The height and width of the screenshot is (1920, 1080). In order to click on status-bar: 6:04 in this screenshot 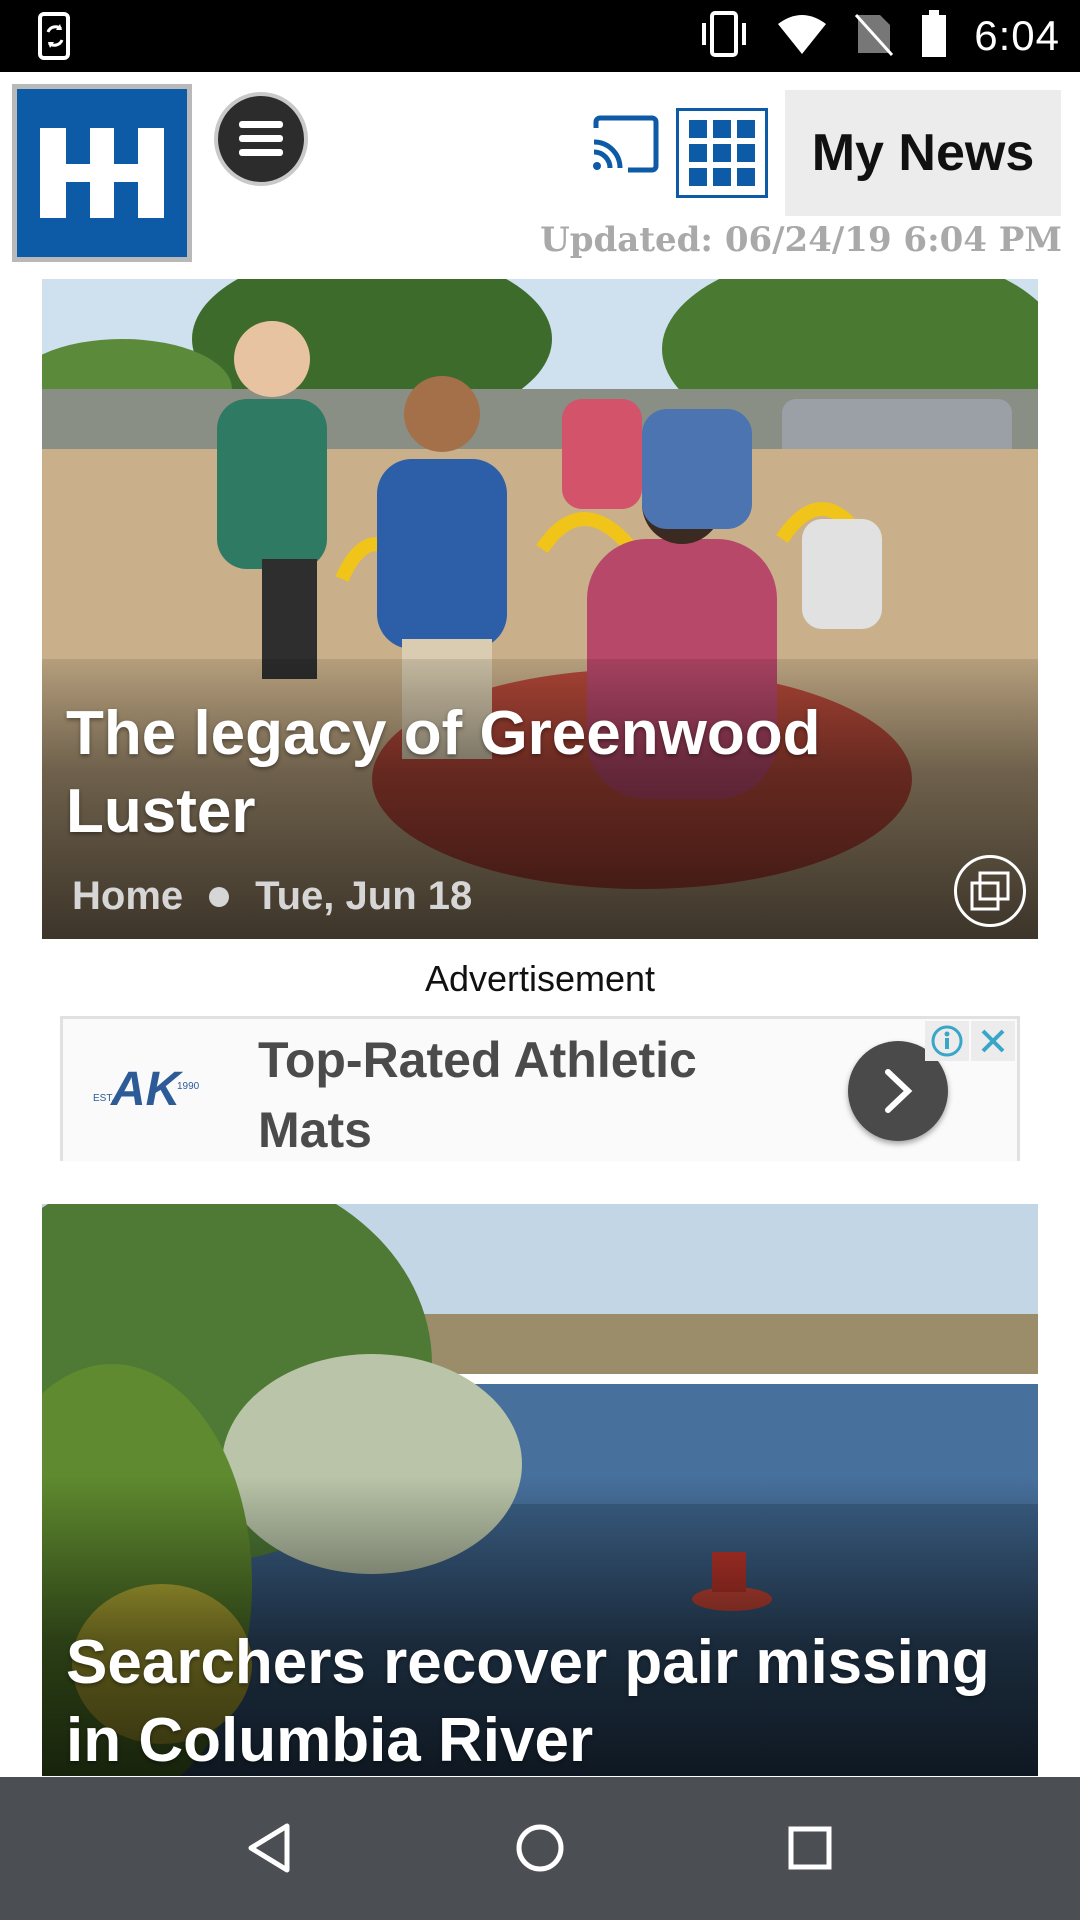, I will do `click(540, 36)`.